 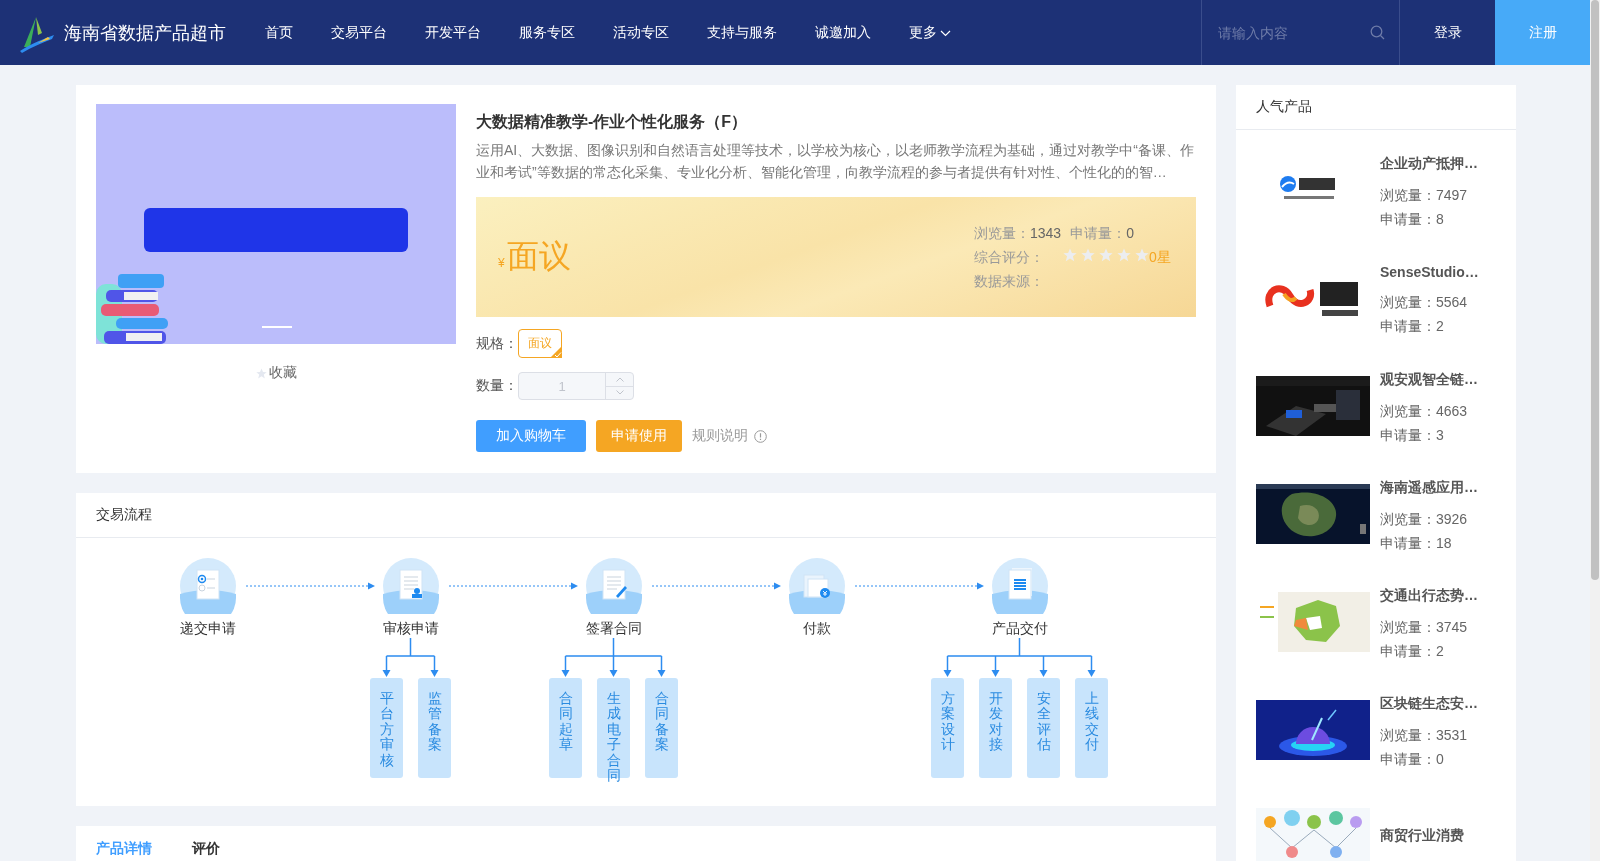 I want to click on view-count: 浏览量：3531, so click(x=1424, y=735).